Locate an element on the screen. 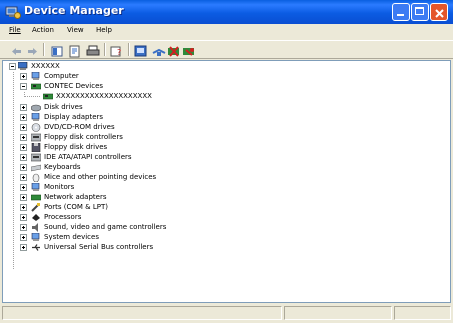 The image size is (453, 323). sound-icon is located at coordinates (36, 227).